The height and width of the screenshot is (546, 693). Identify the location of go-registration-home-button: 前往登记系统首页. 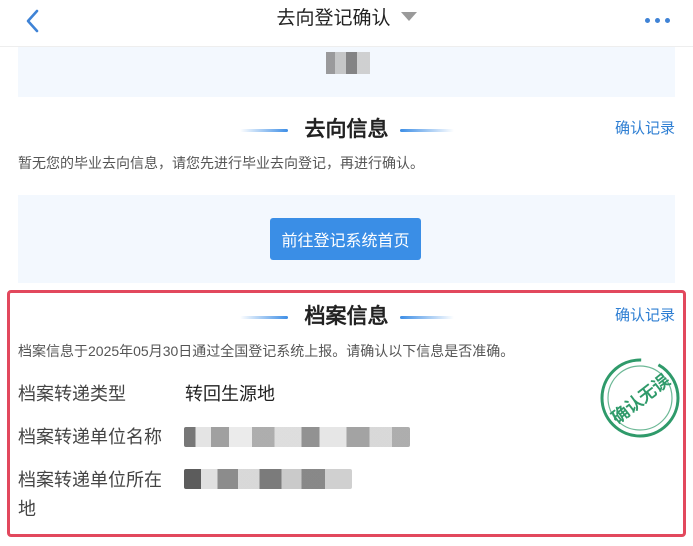
(345, 239).